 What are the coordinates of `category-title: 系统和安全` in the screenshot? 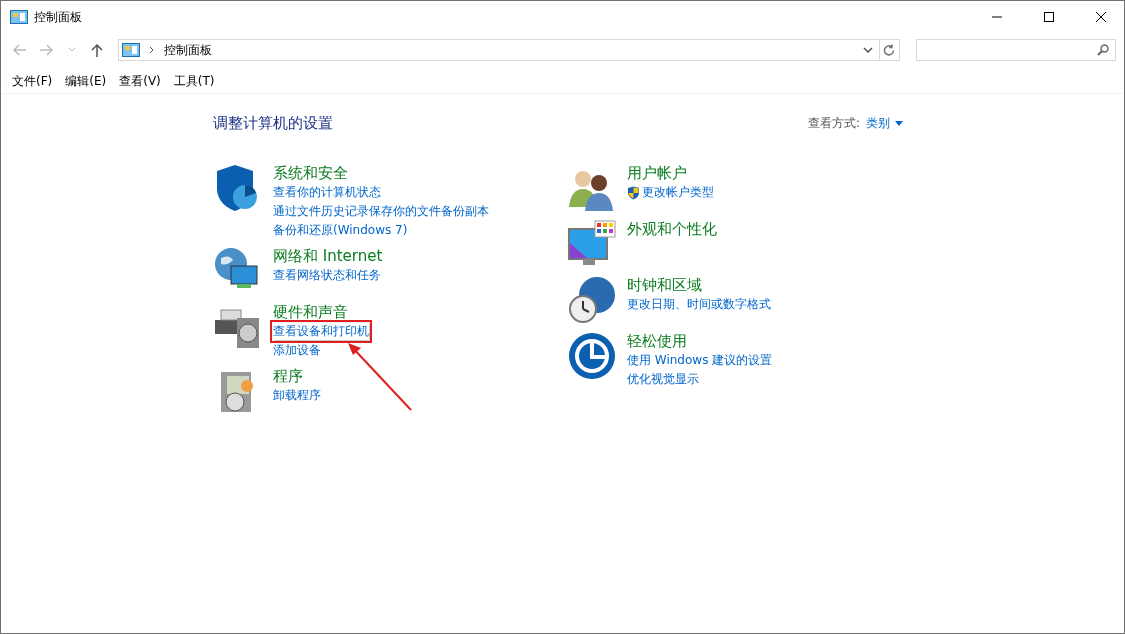 It's located at (310, 173).